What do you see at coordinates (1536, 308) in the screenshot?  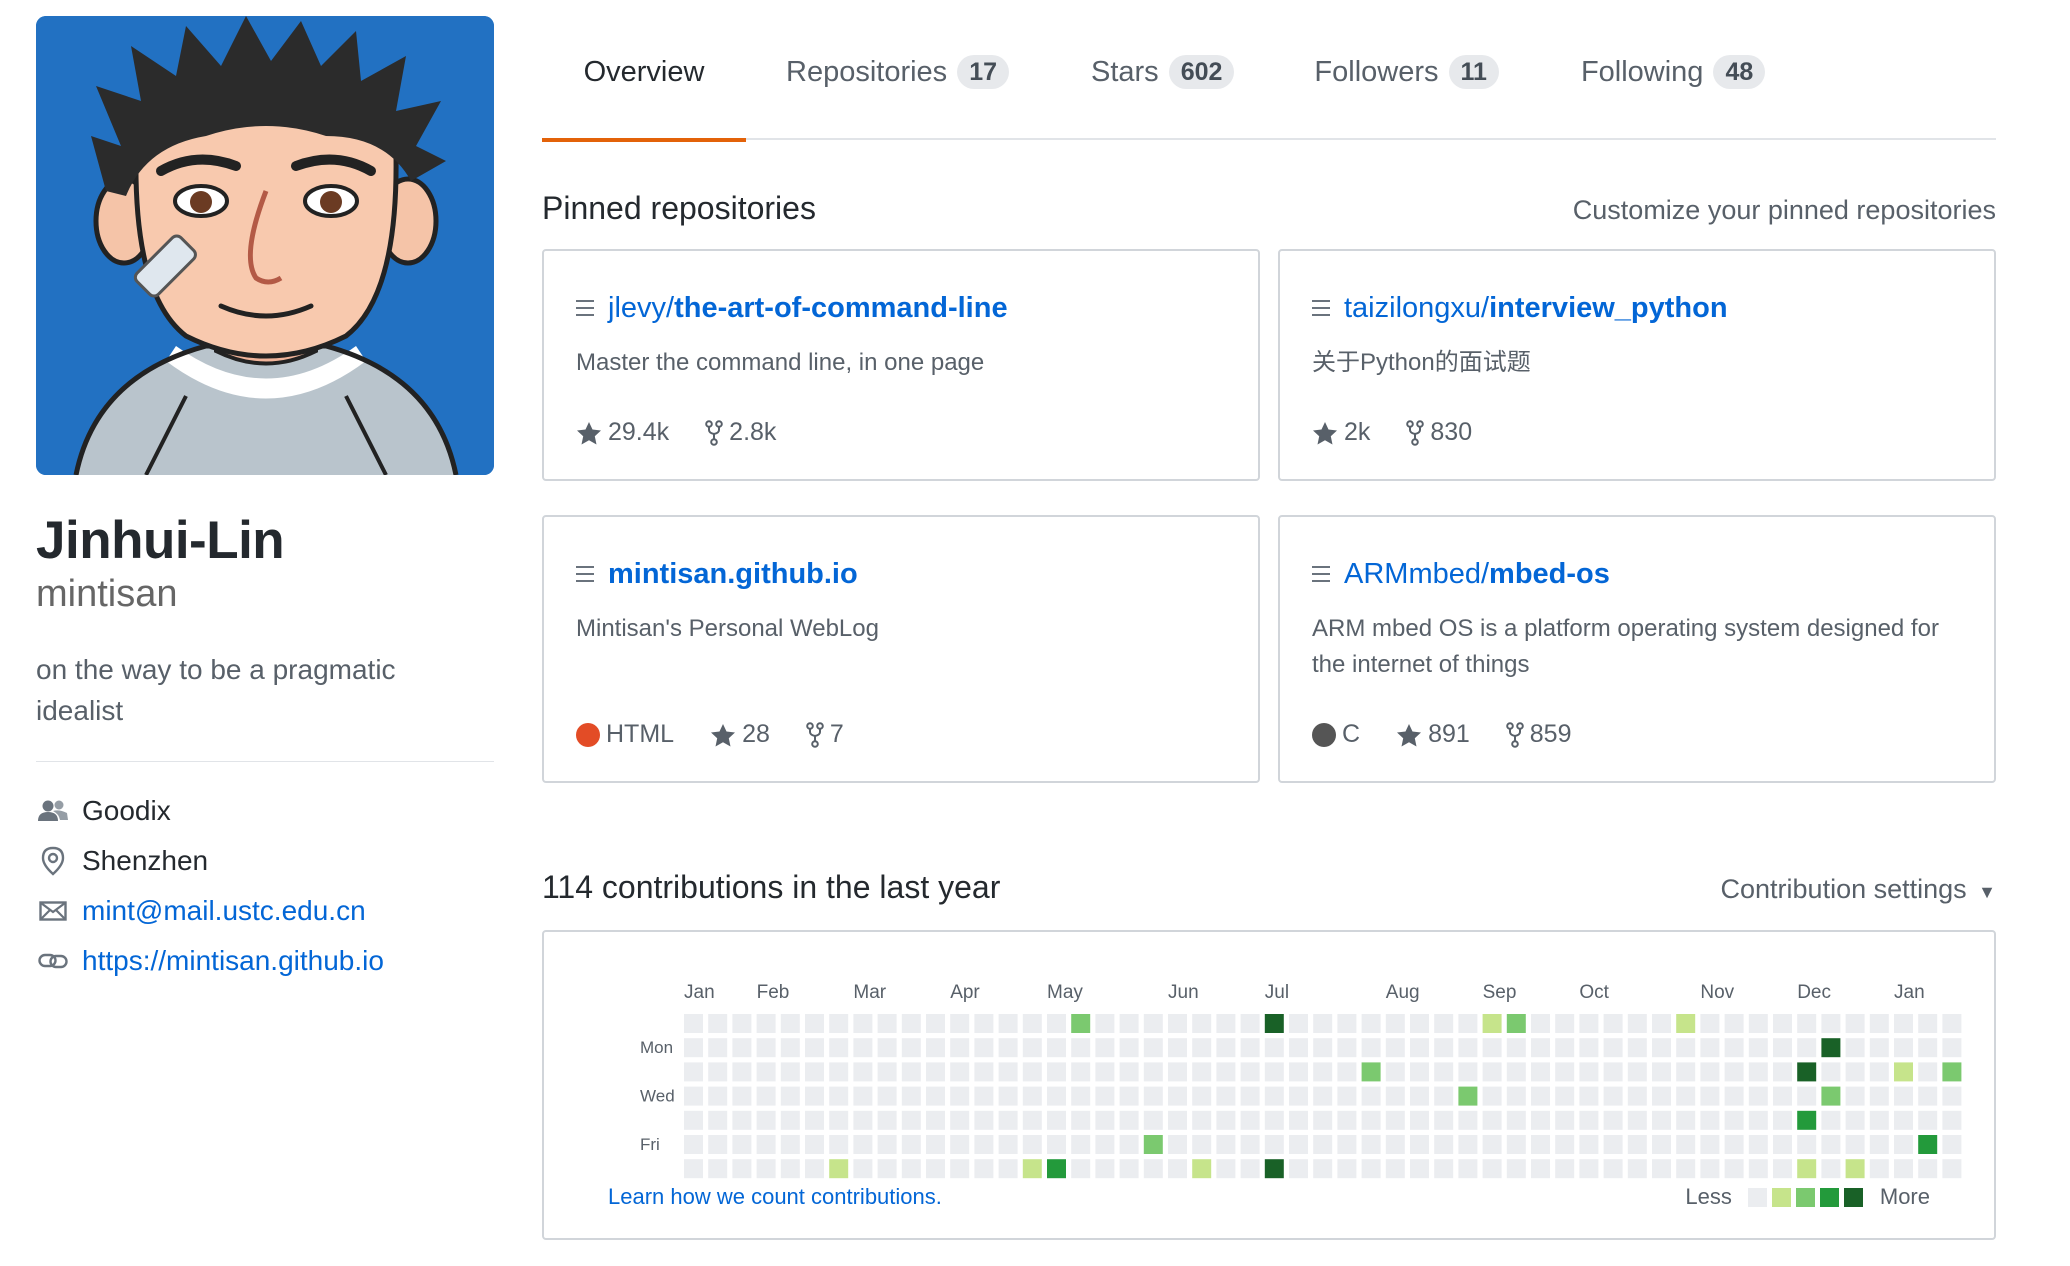 I see `repo-link: taizilongxu/interview_python` at bounding box center [1536, 308].